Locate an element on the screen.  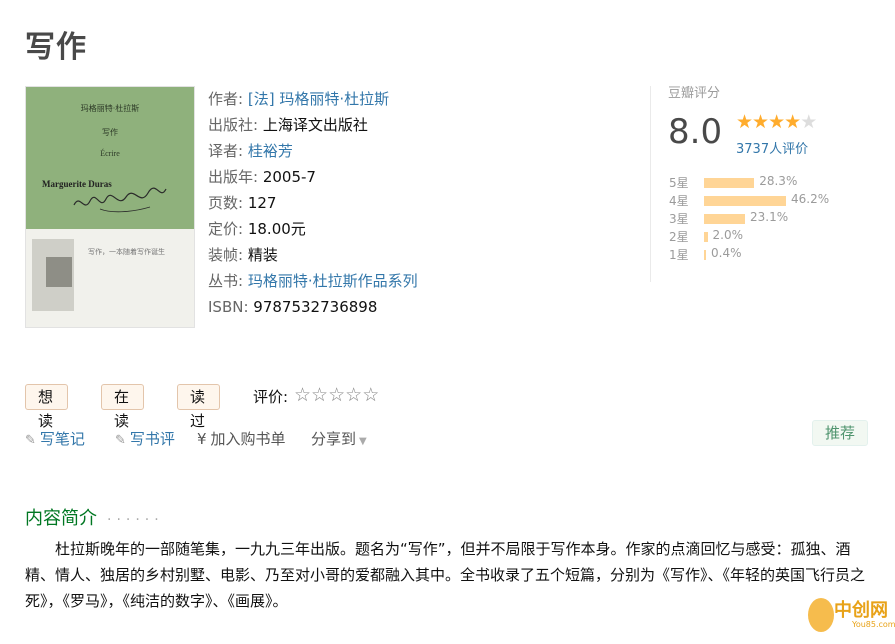
write-review-link: ✎ 写书评 is located at coordinates (145, 438).